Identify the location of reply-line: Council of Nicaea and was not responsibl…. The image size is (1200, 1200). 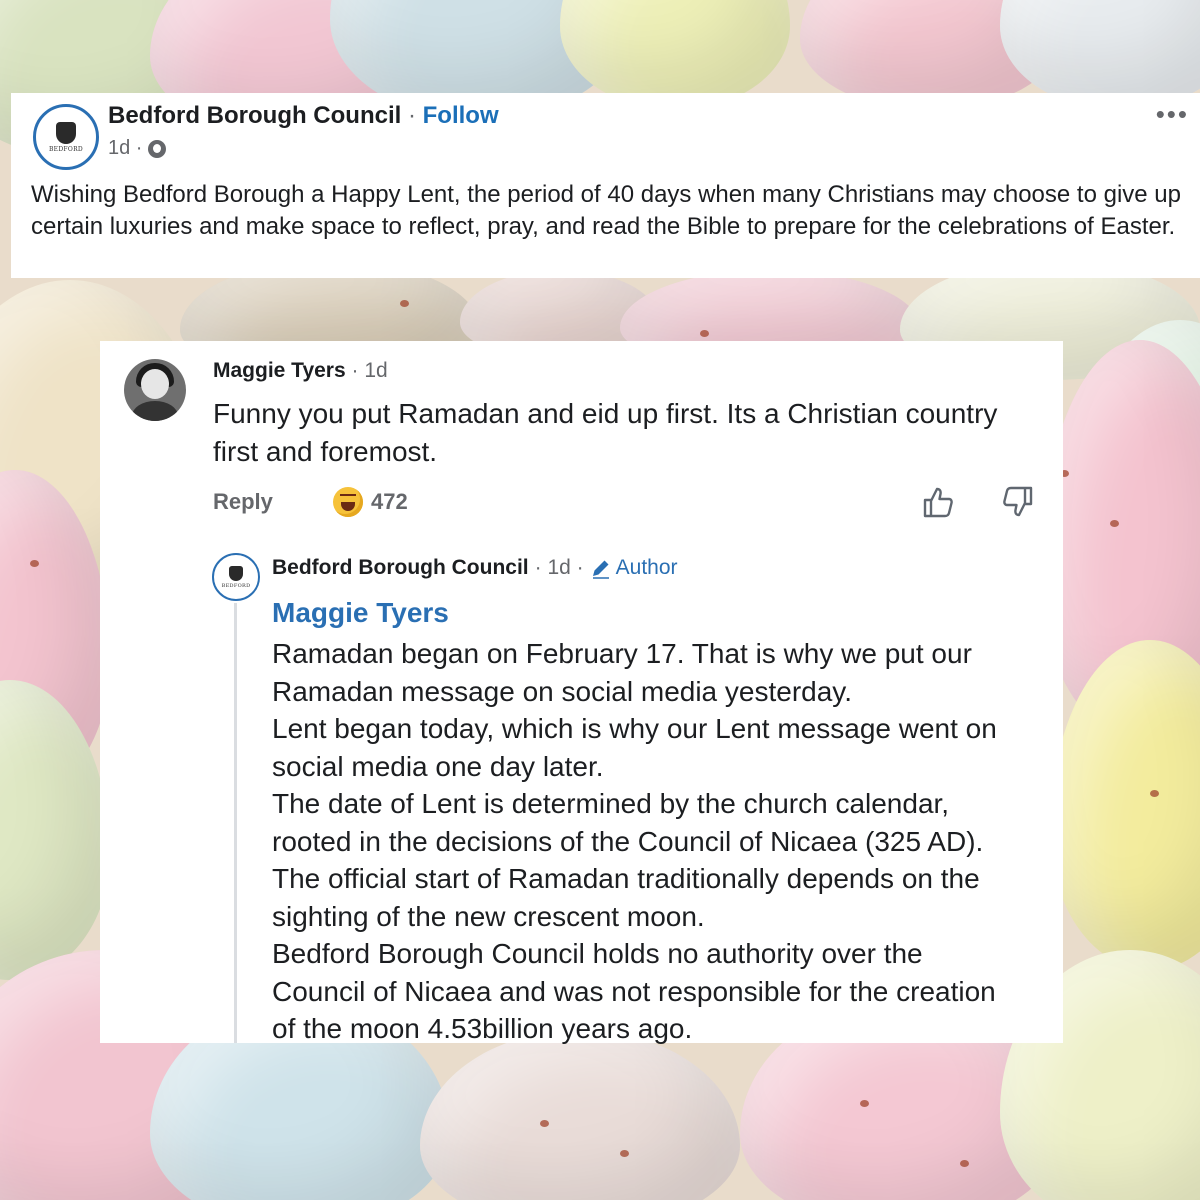
(634, 991).